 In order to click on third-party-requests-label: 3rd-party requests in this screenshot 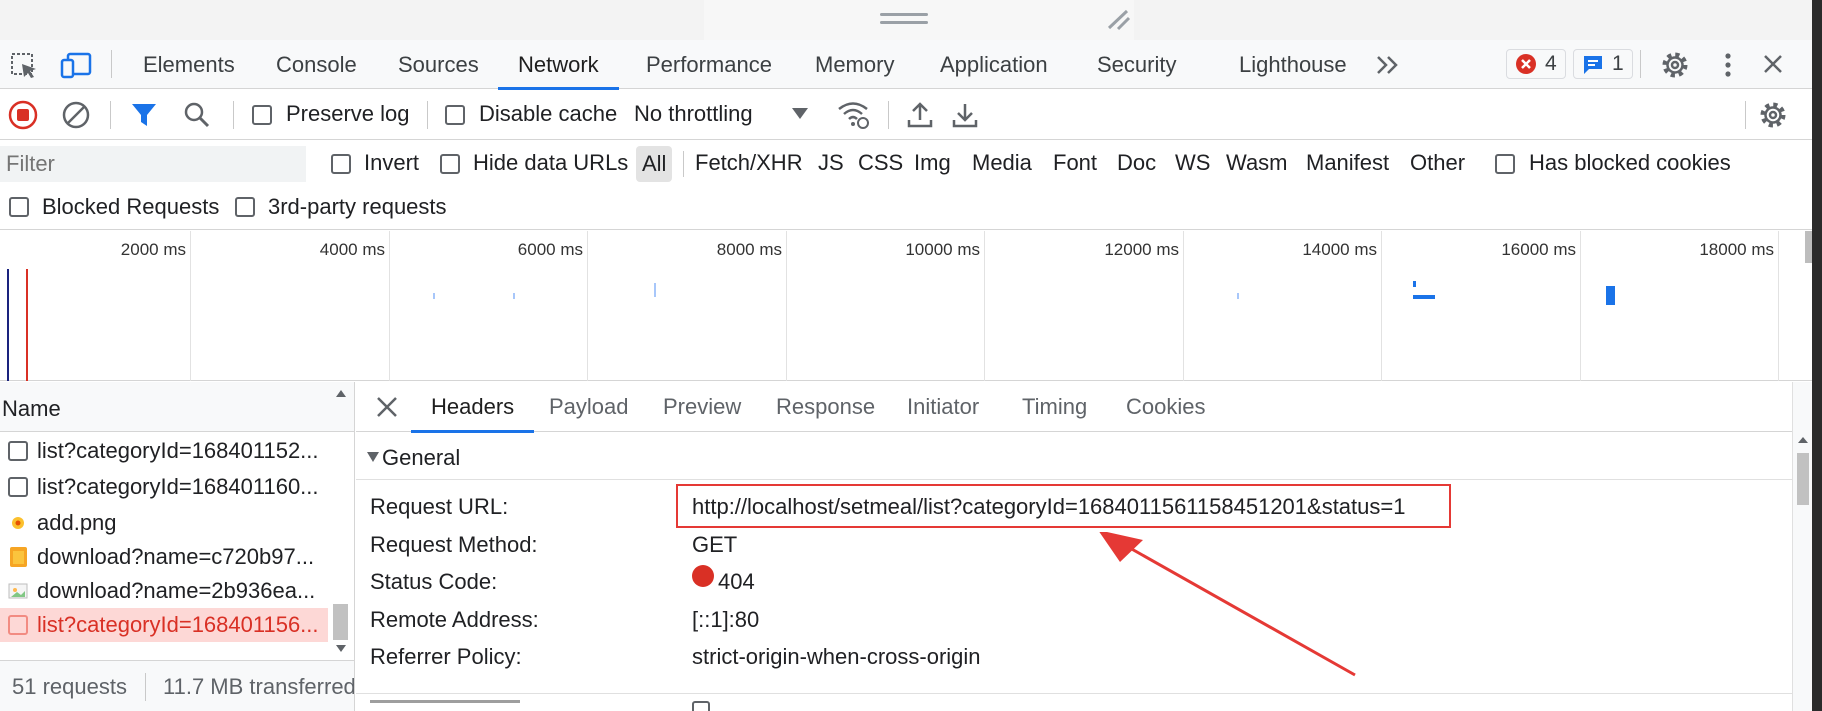, I will do `click(357, 207)`.